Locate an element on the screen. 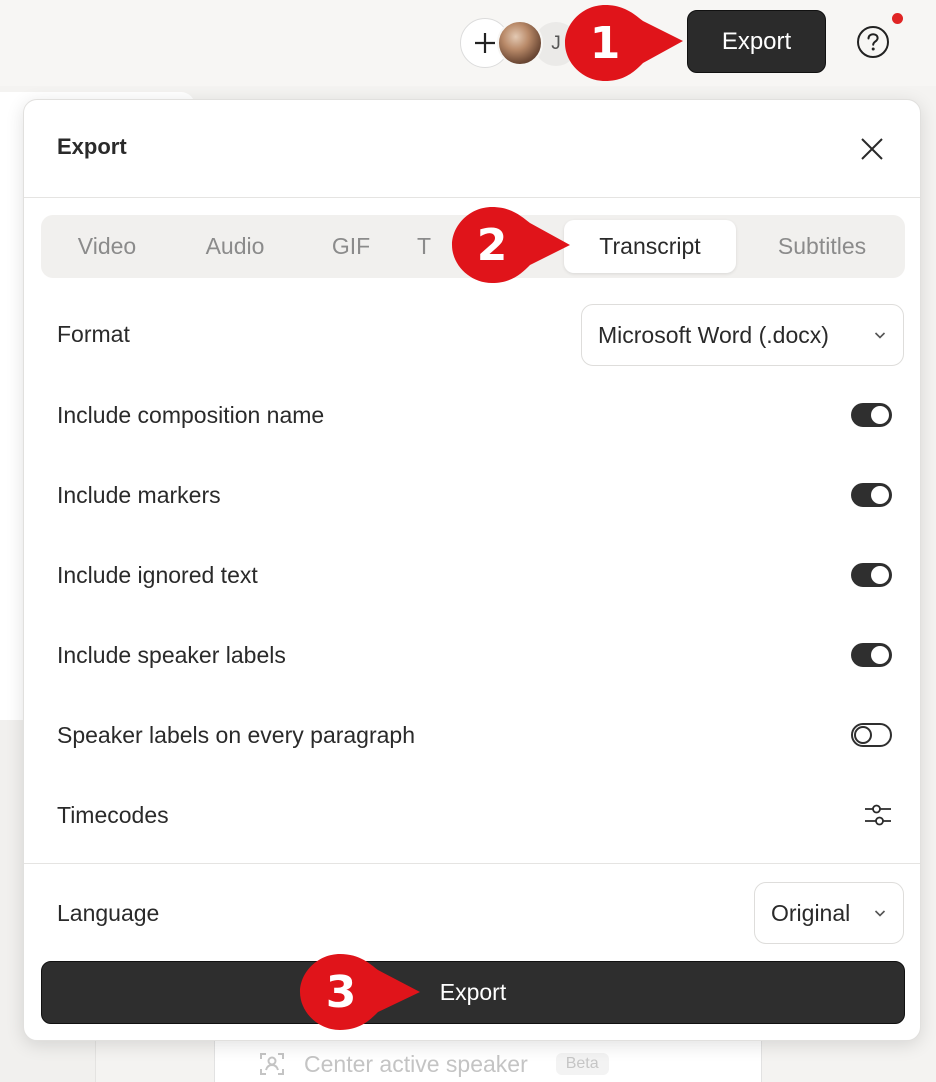 The image size is (936, 1082). tab-audio-label: Audio is located at coordinates (235, 246).